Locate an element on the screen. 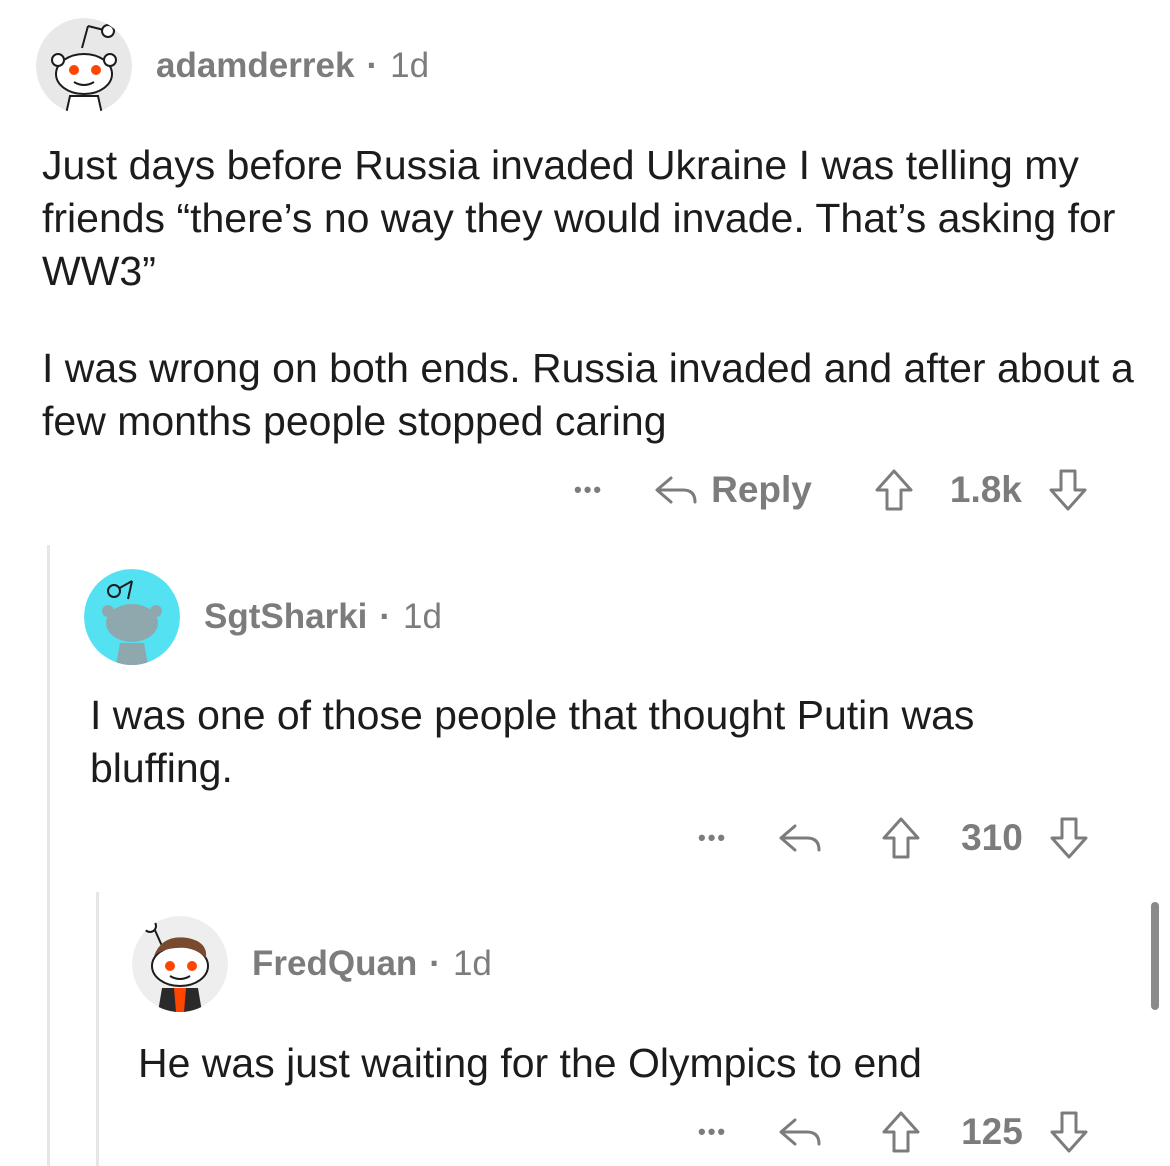  vote-score: 1.8k is located at coordinates (985, 489).